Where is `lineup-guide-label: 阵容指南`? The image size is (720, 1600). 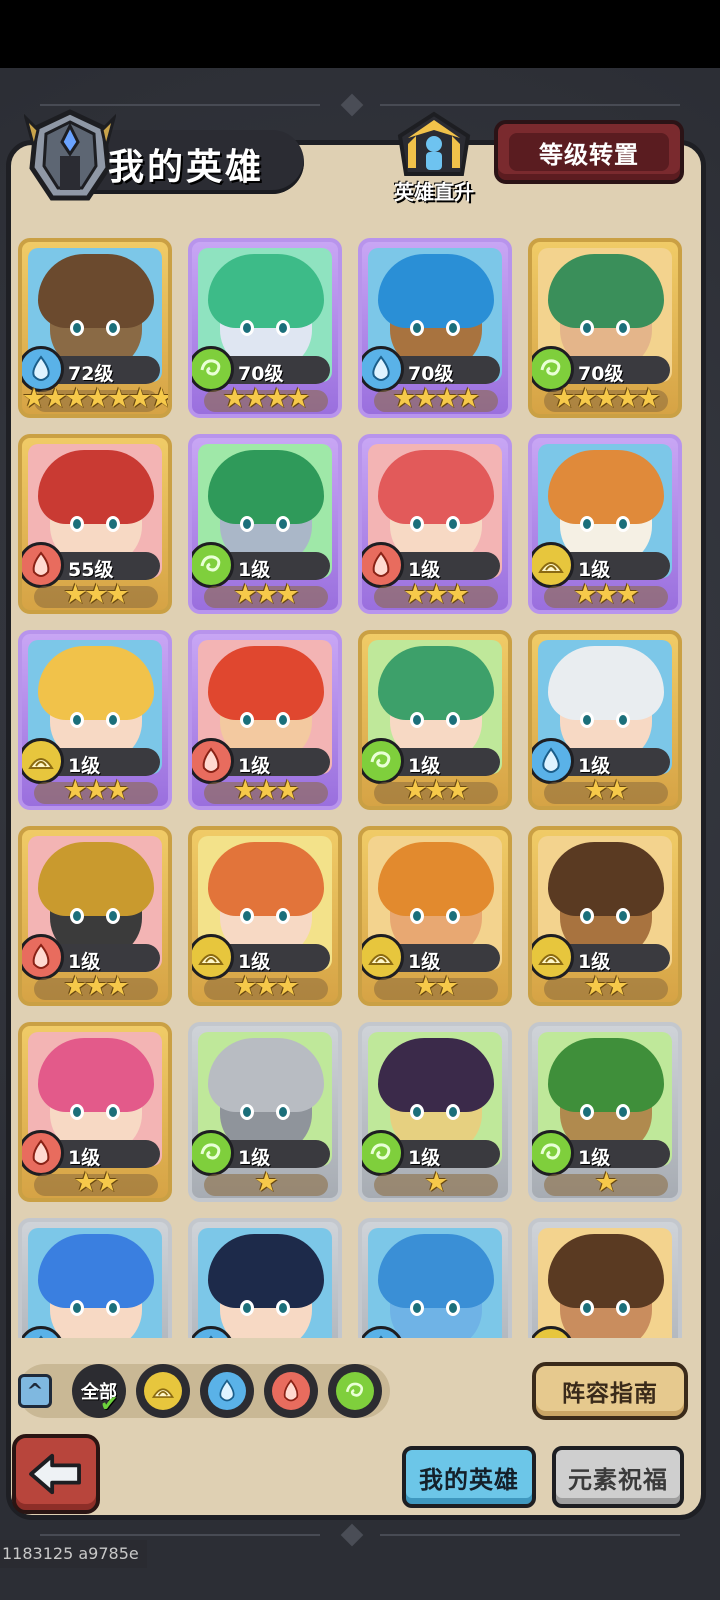
lineup-guide-label: 阵容指南 is located at coordinates (610, 1394).